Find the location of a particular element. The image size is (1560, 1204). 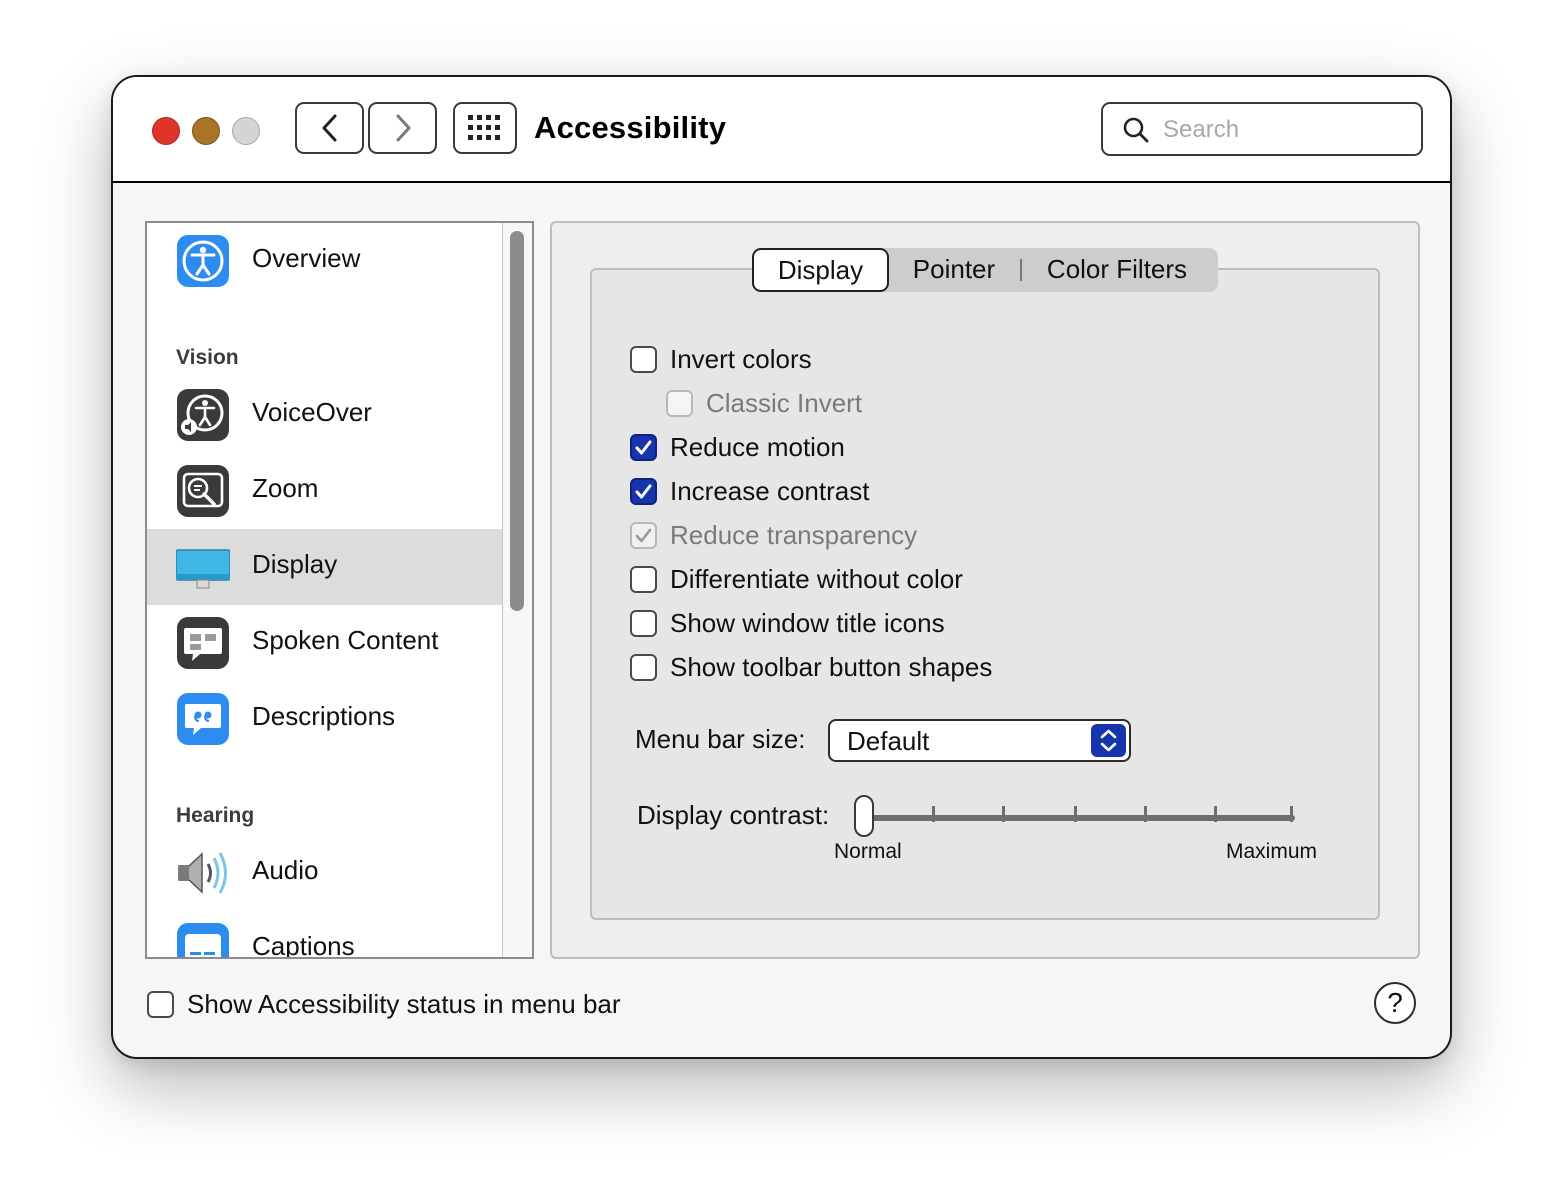

title-bar: Accessibility is located at coordinates (781, 130).